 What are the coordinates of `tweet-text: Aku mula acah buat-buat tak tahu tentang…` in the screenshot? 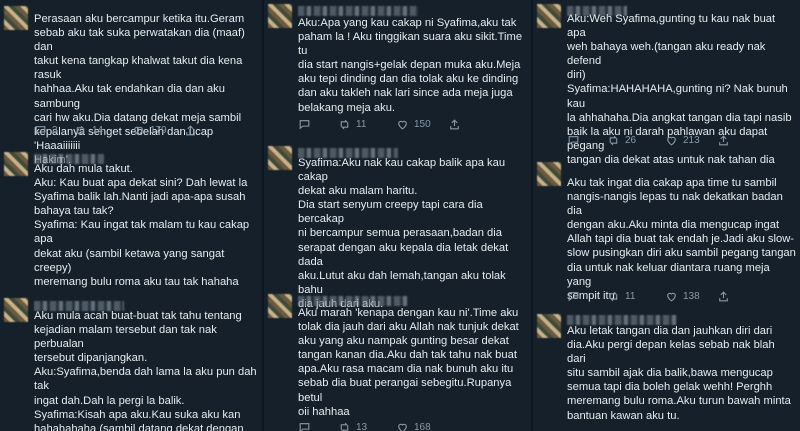 It's located at (145, 370).